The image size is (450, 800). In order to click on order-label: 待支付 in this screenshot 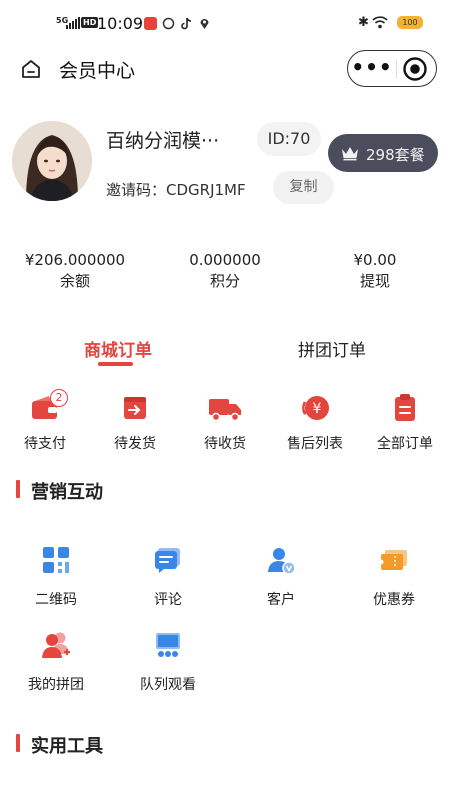, I will do `click(45, 444)`.